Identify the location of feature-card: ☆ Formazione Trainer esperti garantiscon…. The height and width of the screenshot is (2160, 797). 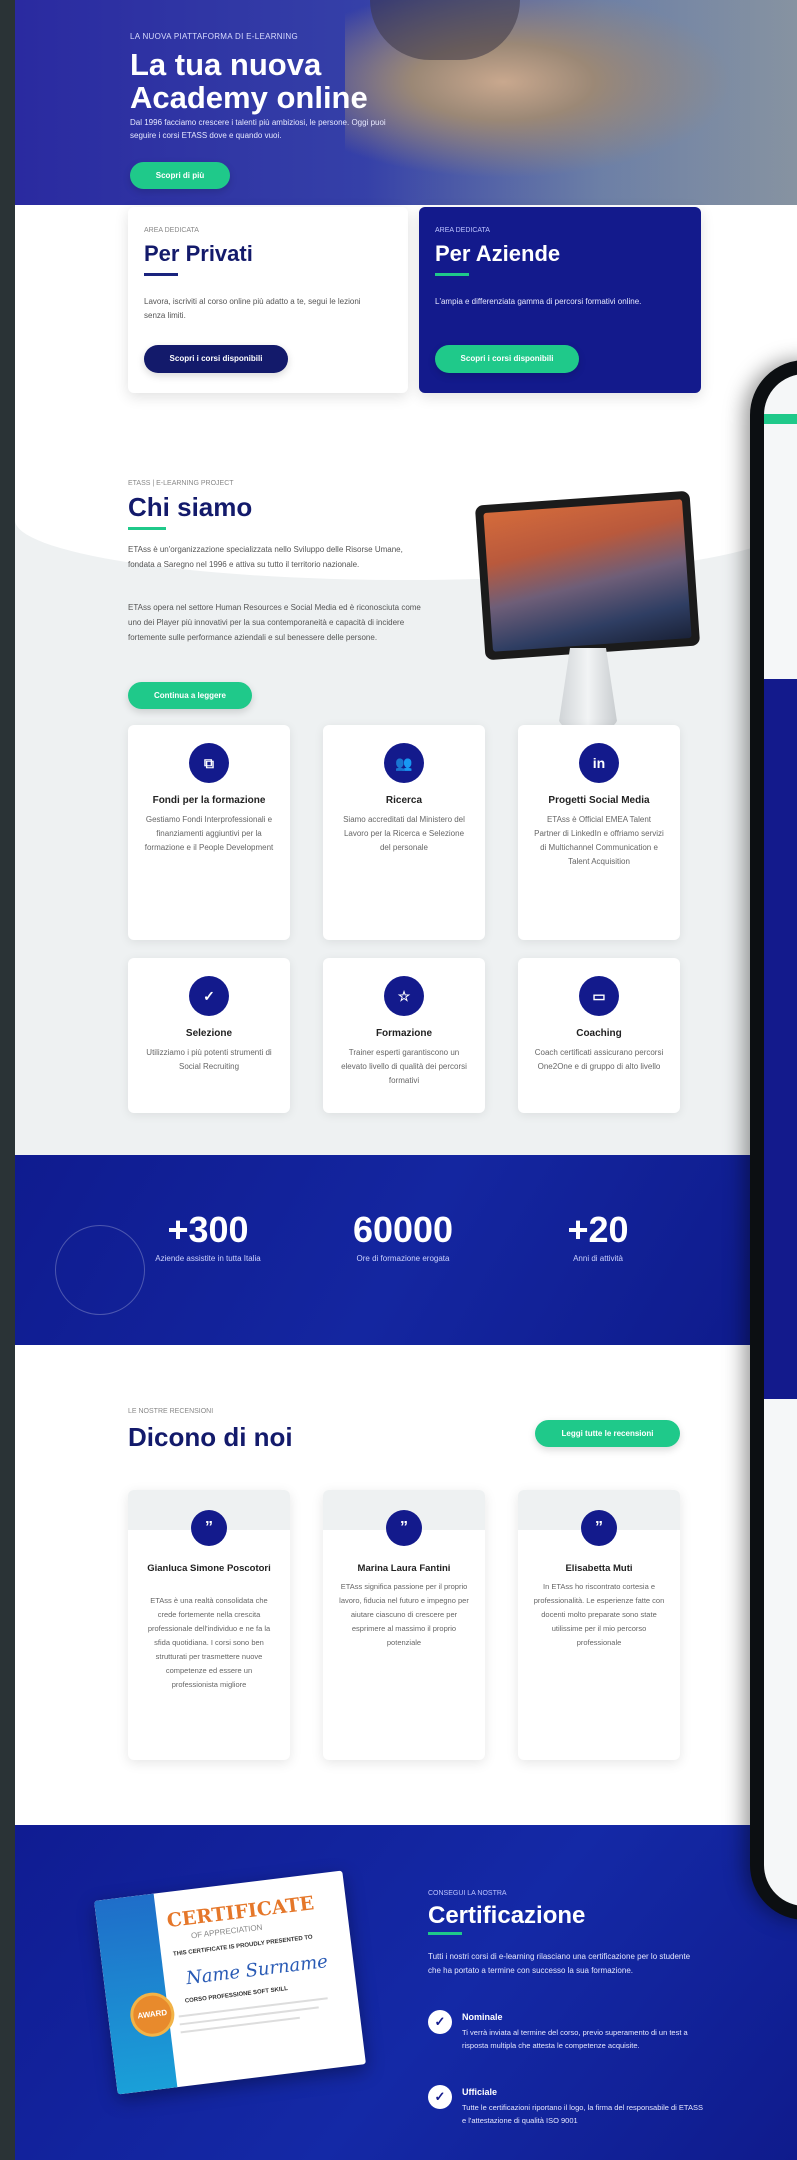
(404, 1035).